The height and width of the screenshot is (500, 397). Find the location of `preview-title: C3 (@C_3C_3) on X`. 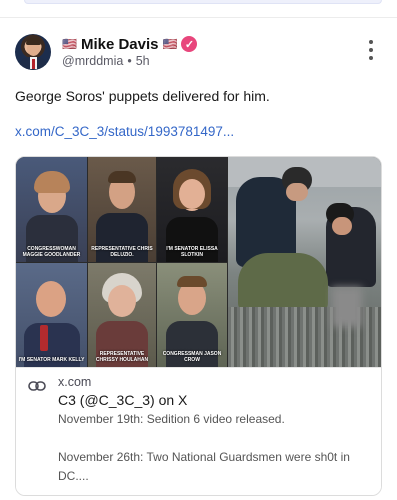

preview-title: C3 (@C_3C_3) on X is located at coordinates (122, 400).